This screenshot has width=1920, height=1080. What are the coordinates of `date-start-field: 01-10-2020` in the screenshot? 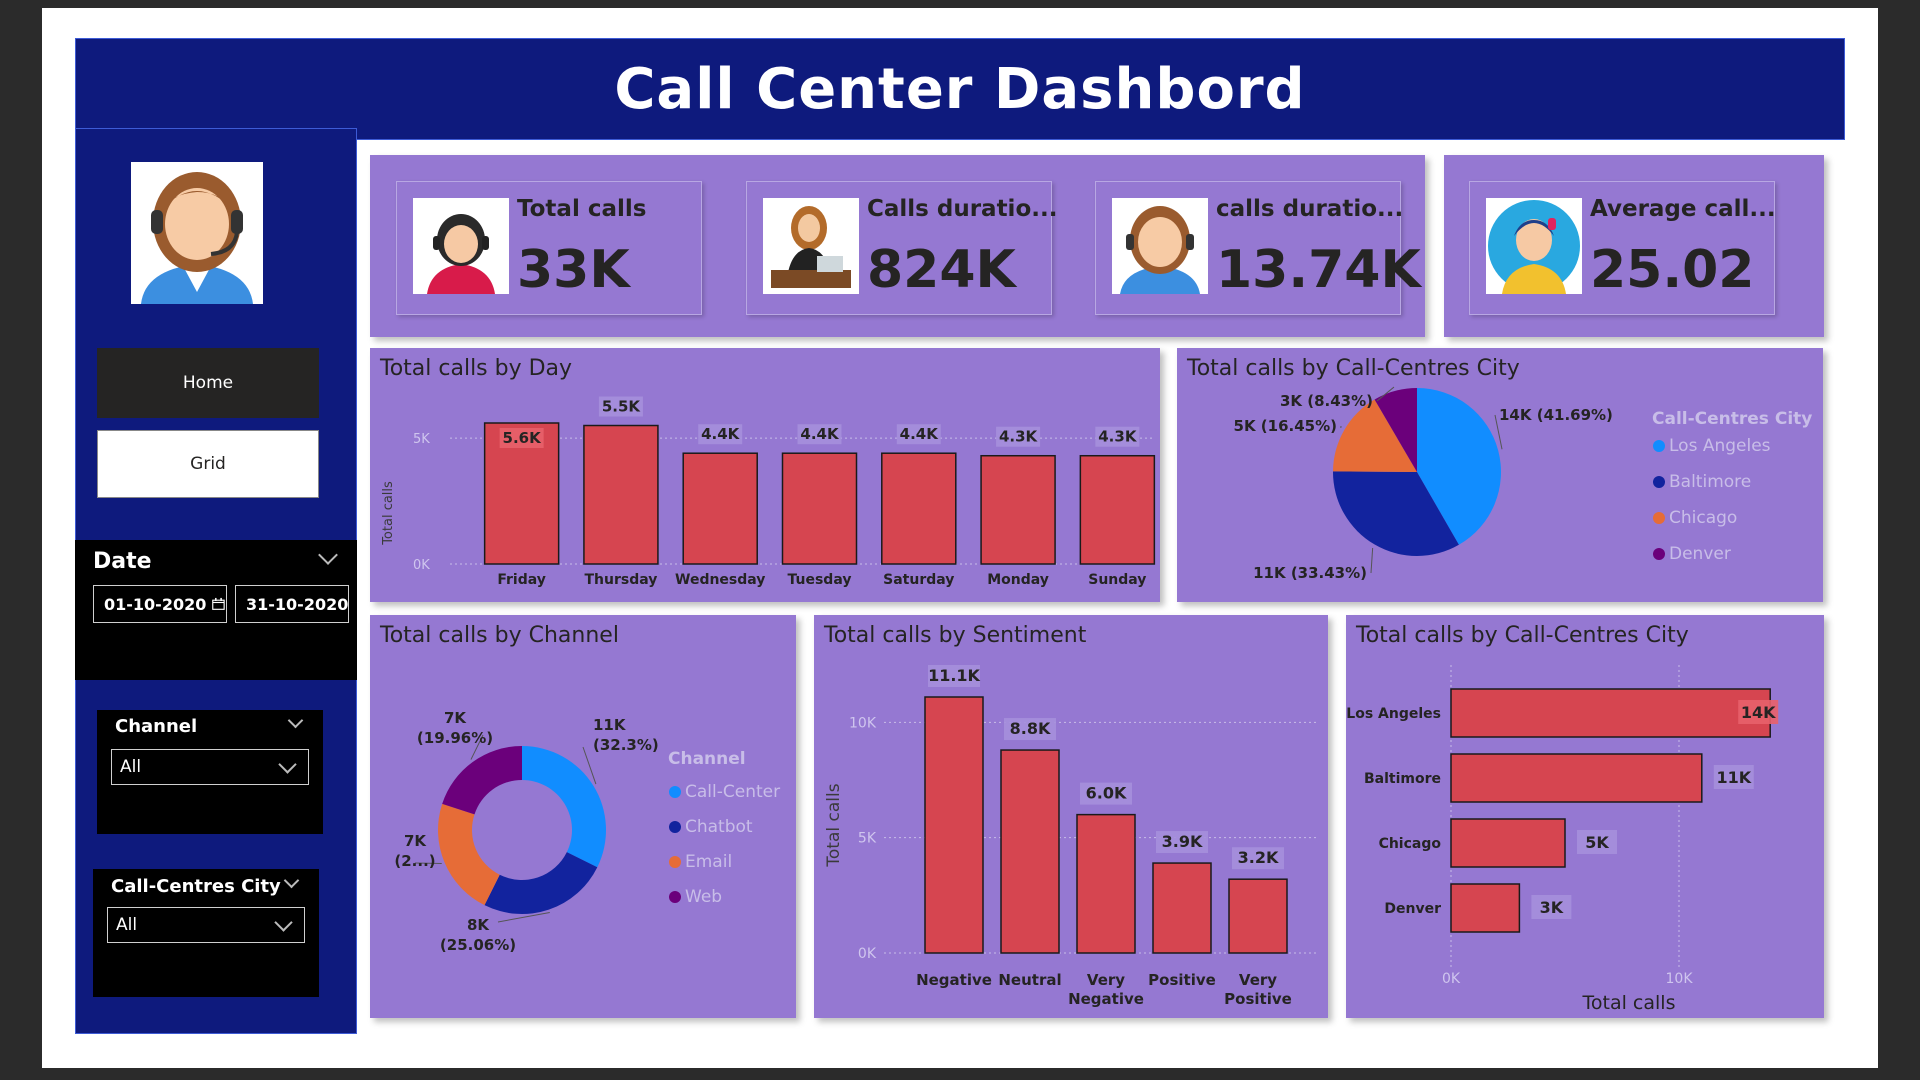 It's located at (160, 604).